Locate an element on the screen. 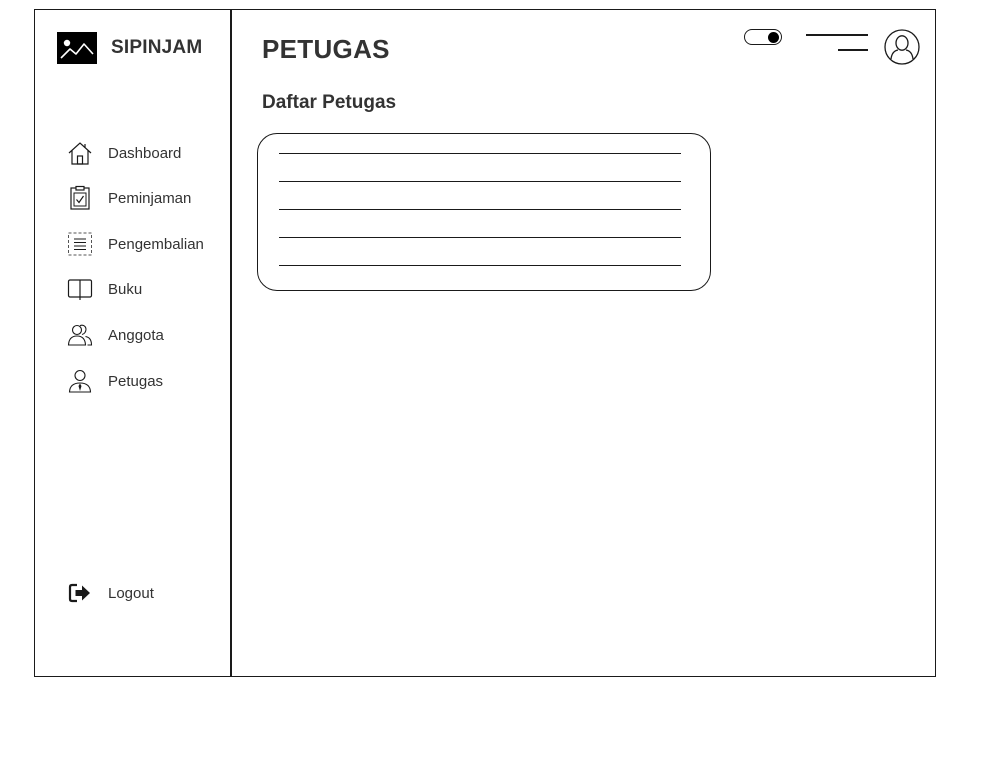 The width and height of the screenshot is (1000, 776). users-icon is located at coordinates (80, 335).